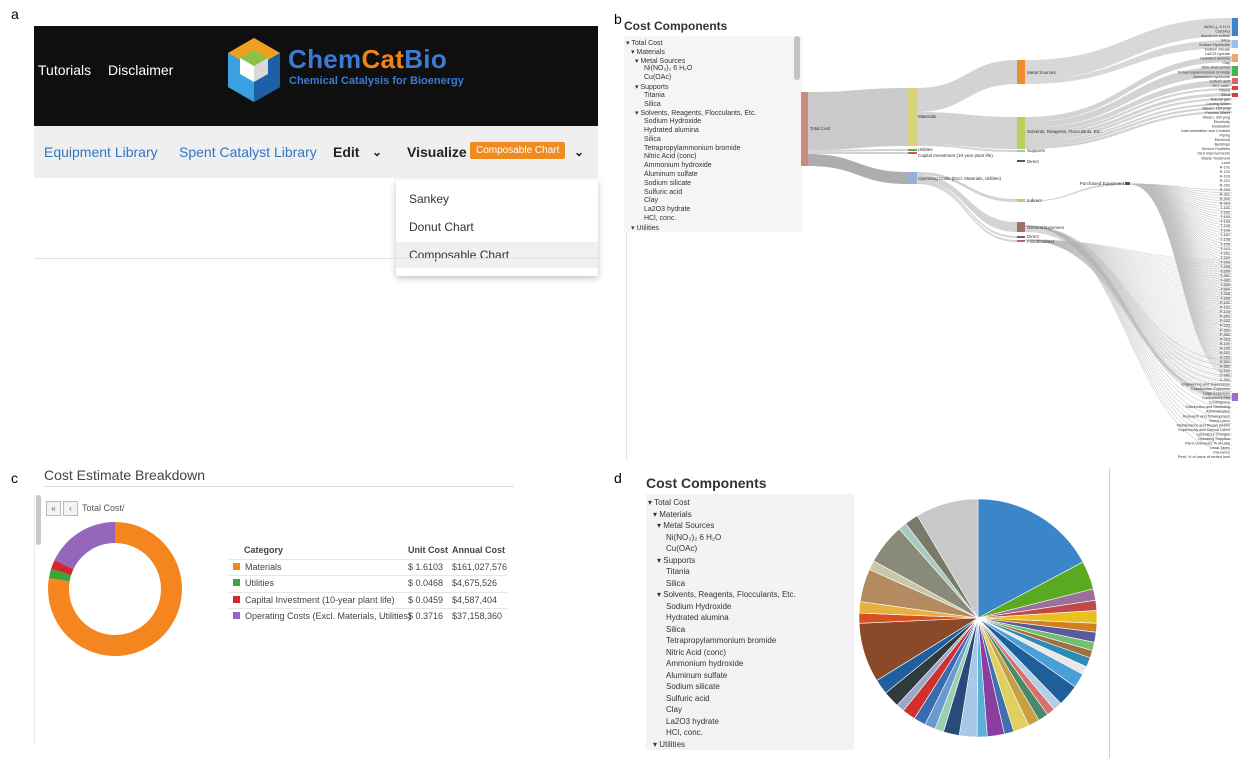  Describe the element at coordinates (64, 70) in the screenshot. I see `tutorials-link: Tutorials` at that location.